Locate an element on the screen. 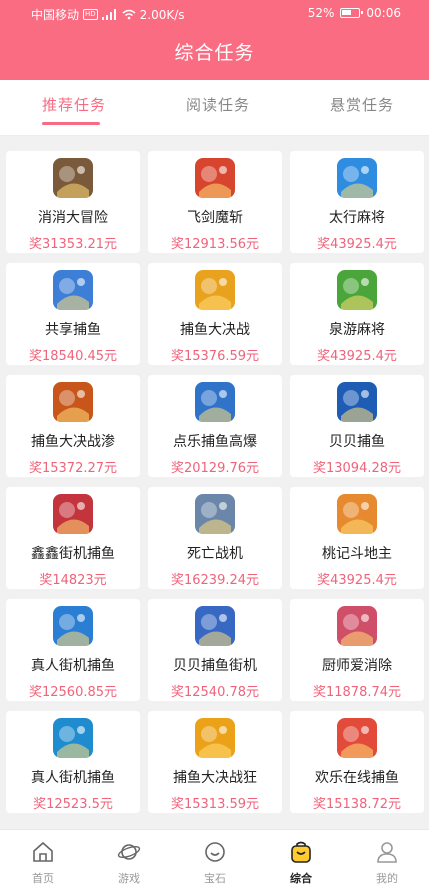 The width and height of the screenshot is (429, 889). nav-general: 综合 is located at coordinates (301, 859).